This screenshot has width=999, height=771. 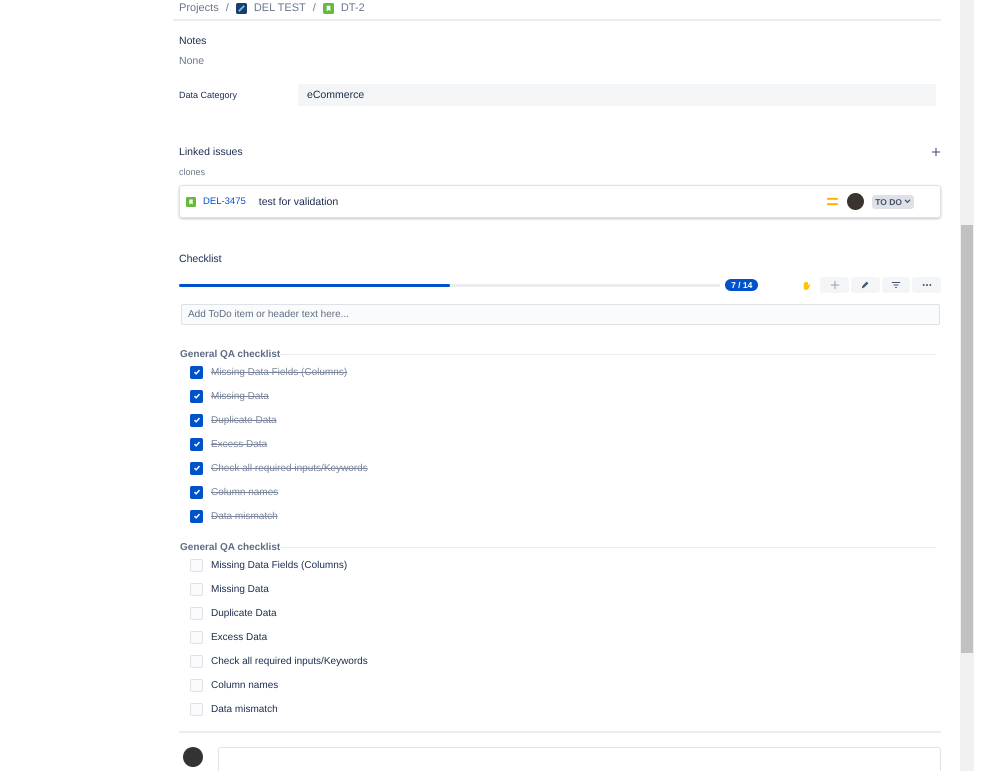 I want to click on issue-key-link: DEL-3475, so click(x=224, y=201).